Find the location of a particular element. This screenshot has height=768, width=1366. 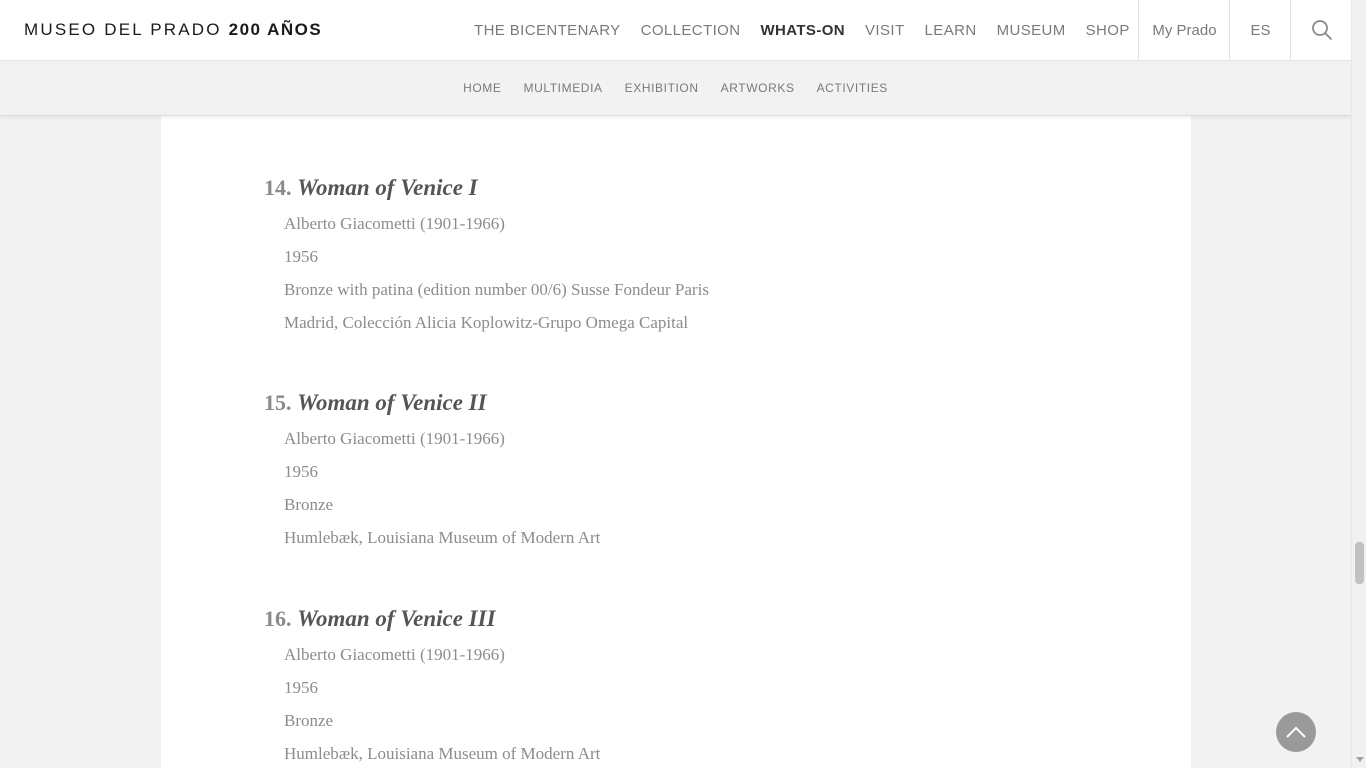

artwork-title: 14. Woman of Venice I is located at coordinates (714, 191).